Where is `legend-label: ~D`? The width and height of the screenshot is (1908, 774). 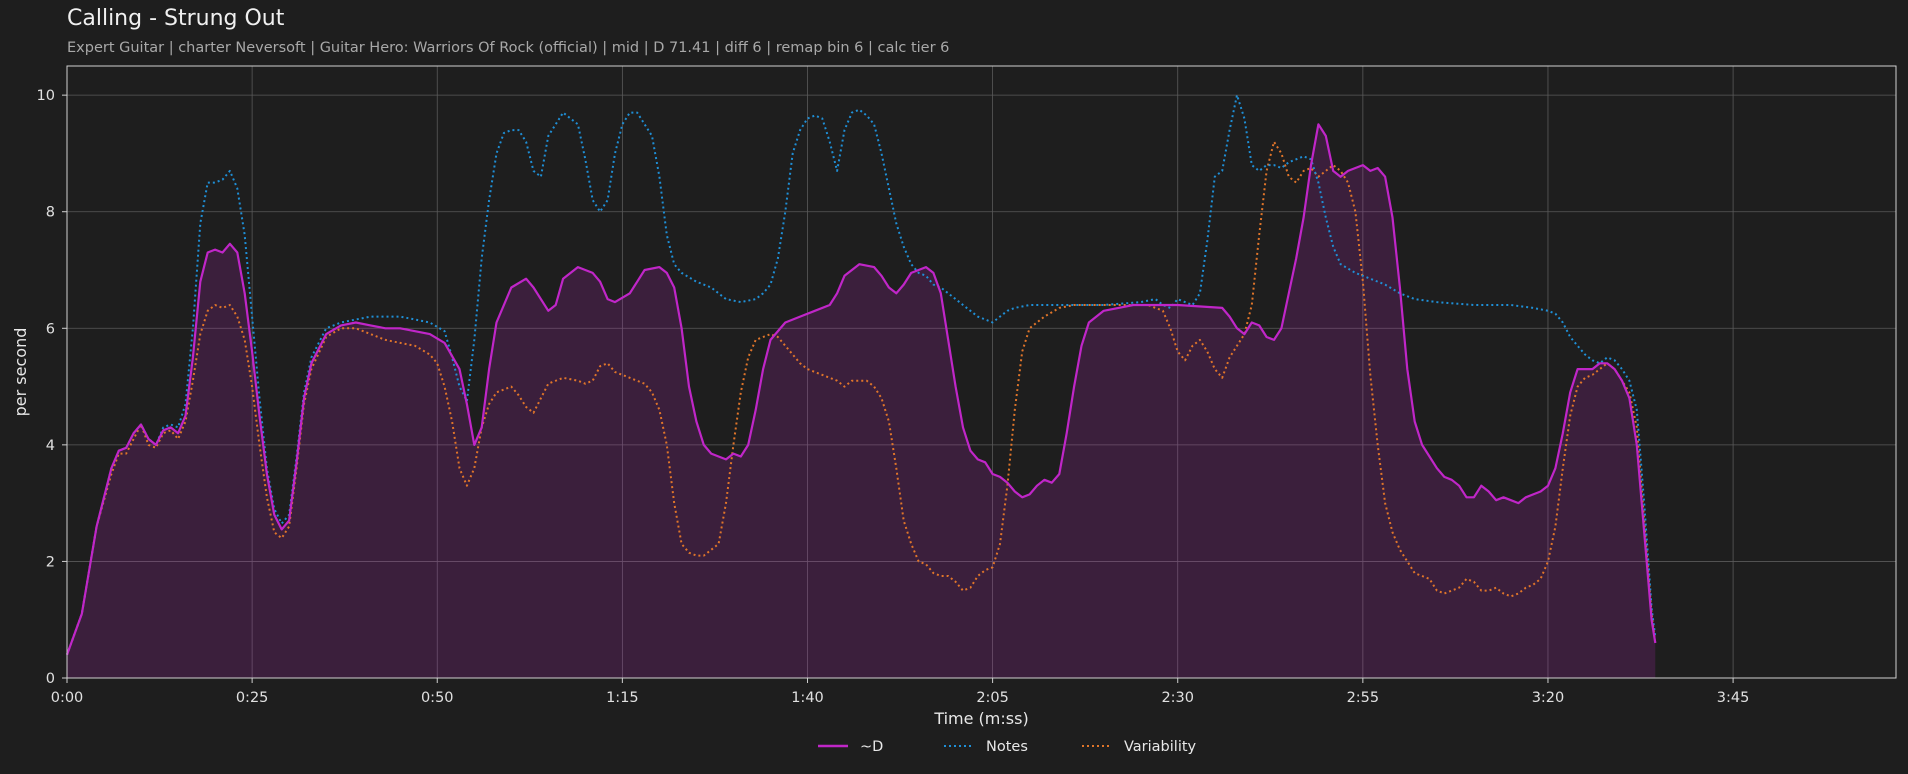
legend-label: ~D is located at coordinates (871, 747).